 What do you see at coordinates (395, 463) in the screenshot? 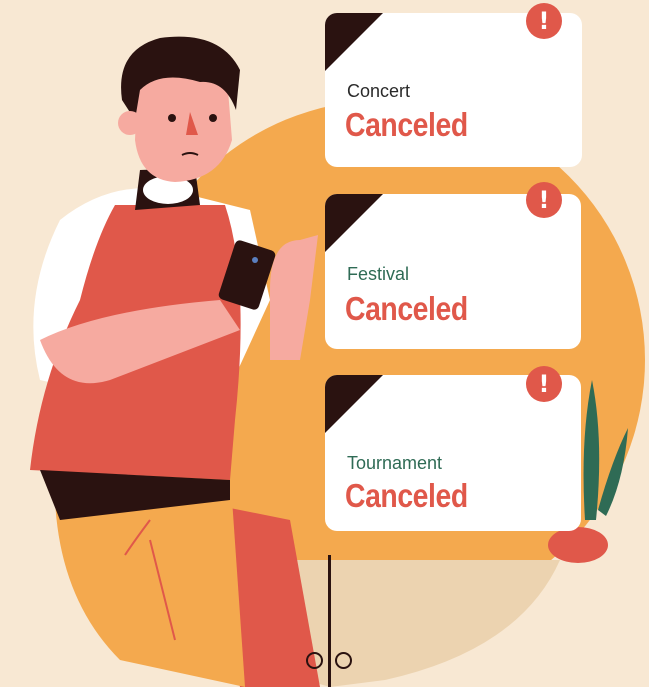
I see `event-name: Tournament` at bounding box center [395, 463].